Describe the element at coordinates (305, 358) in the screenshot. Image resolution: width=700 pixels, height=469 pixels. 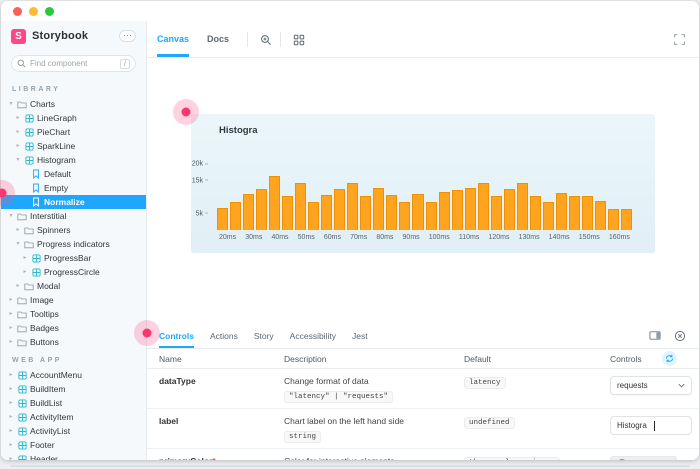
I see `col-header-description: Description` at that location.